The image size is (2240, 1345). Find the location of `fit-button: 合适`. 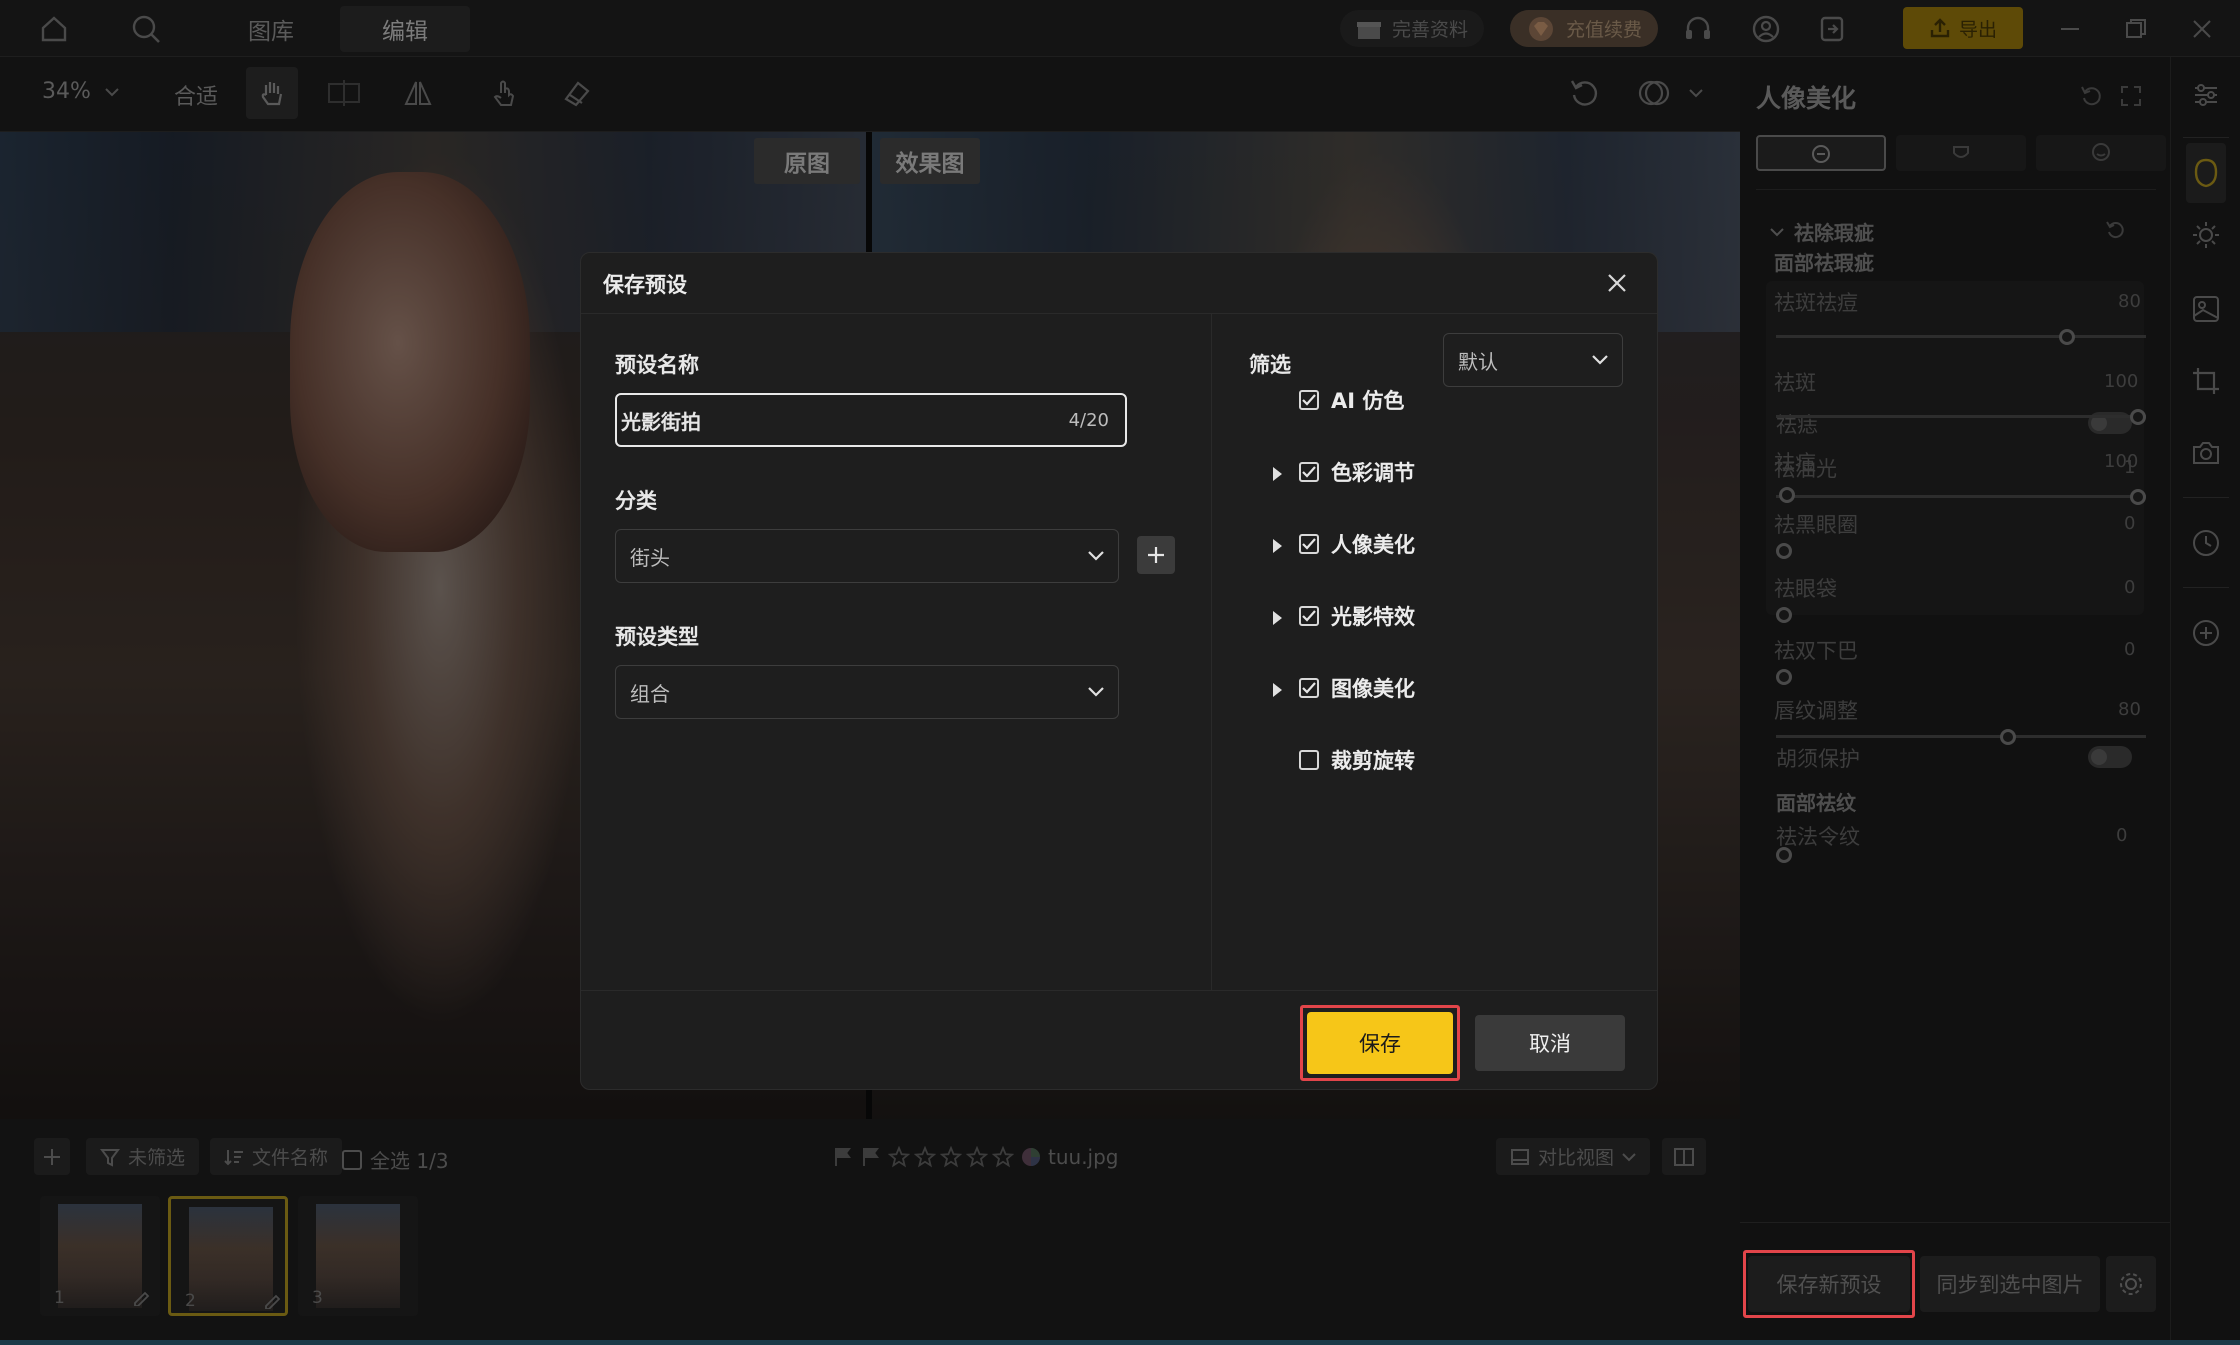

fit-button: 合适 is located at coordinates (196, 95).